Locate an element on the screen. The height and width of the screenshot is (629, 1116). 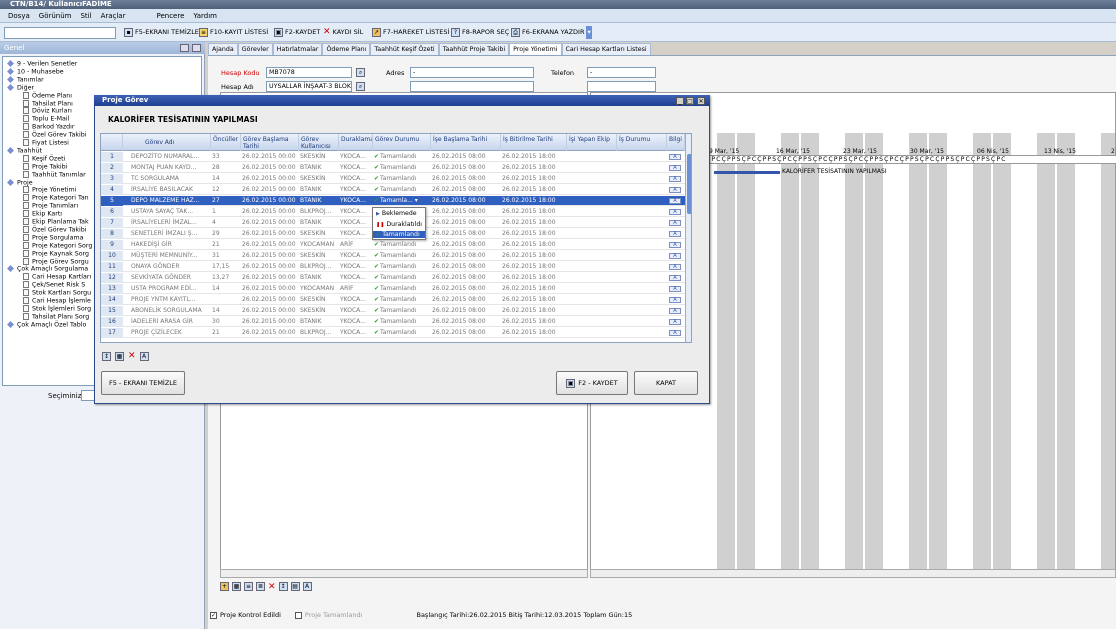
menu-item: Araçlar is located at coordinates (113, 16).